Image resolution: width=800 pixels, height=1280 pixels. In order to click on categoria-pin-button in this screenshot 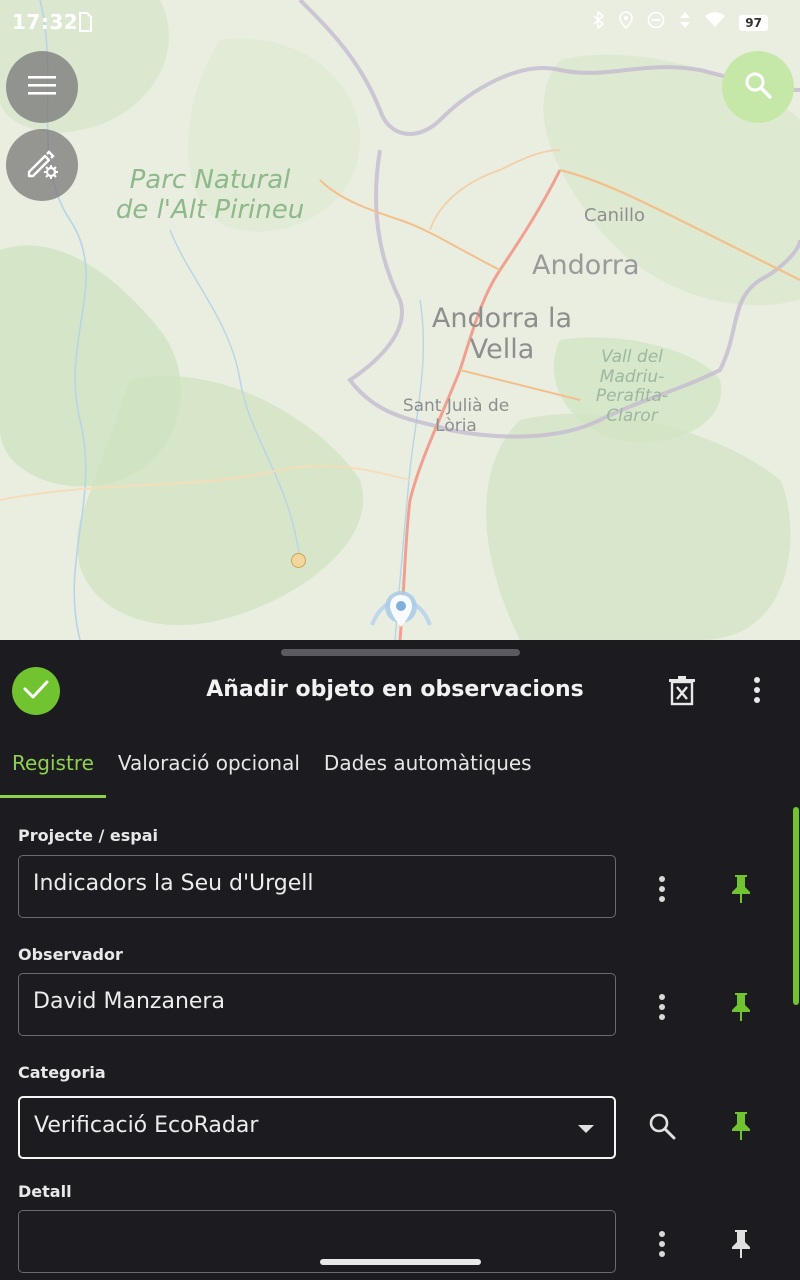, I will do `click(741, 1128)`.